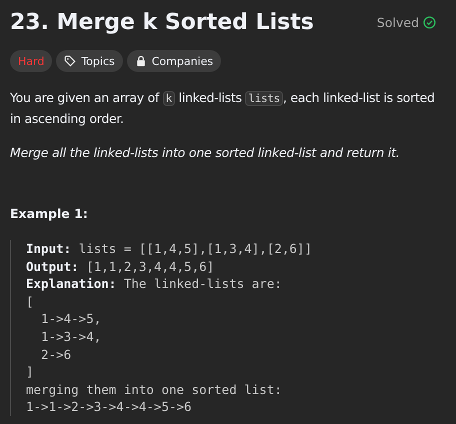  What do you see at coordinates (109, 407) in the screenshot?
I see `example-line: 1->1->2->3->4->4->5->6` at bounding box center [109, 407].